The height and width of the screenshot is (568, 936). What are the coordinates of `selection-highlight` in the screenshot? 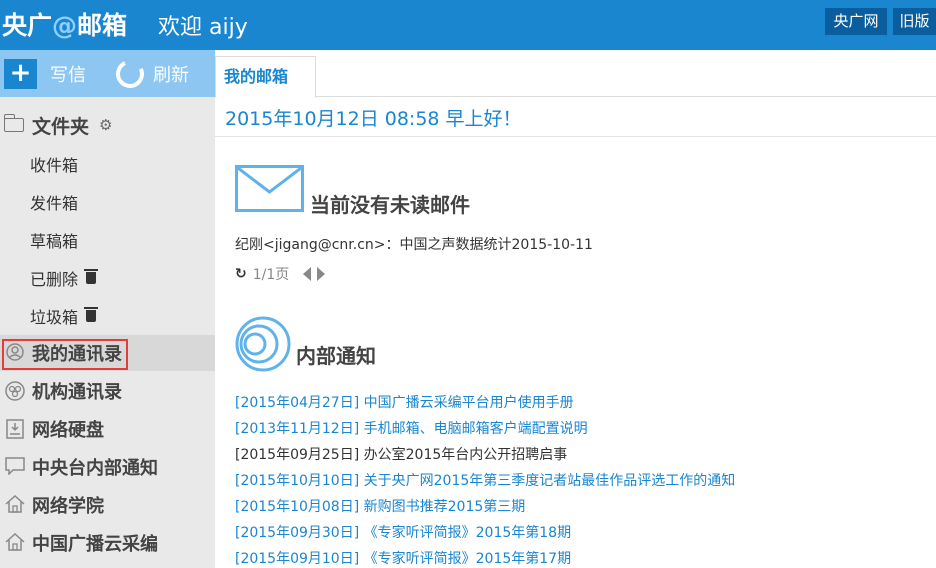 It's located at (65, 354).